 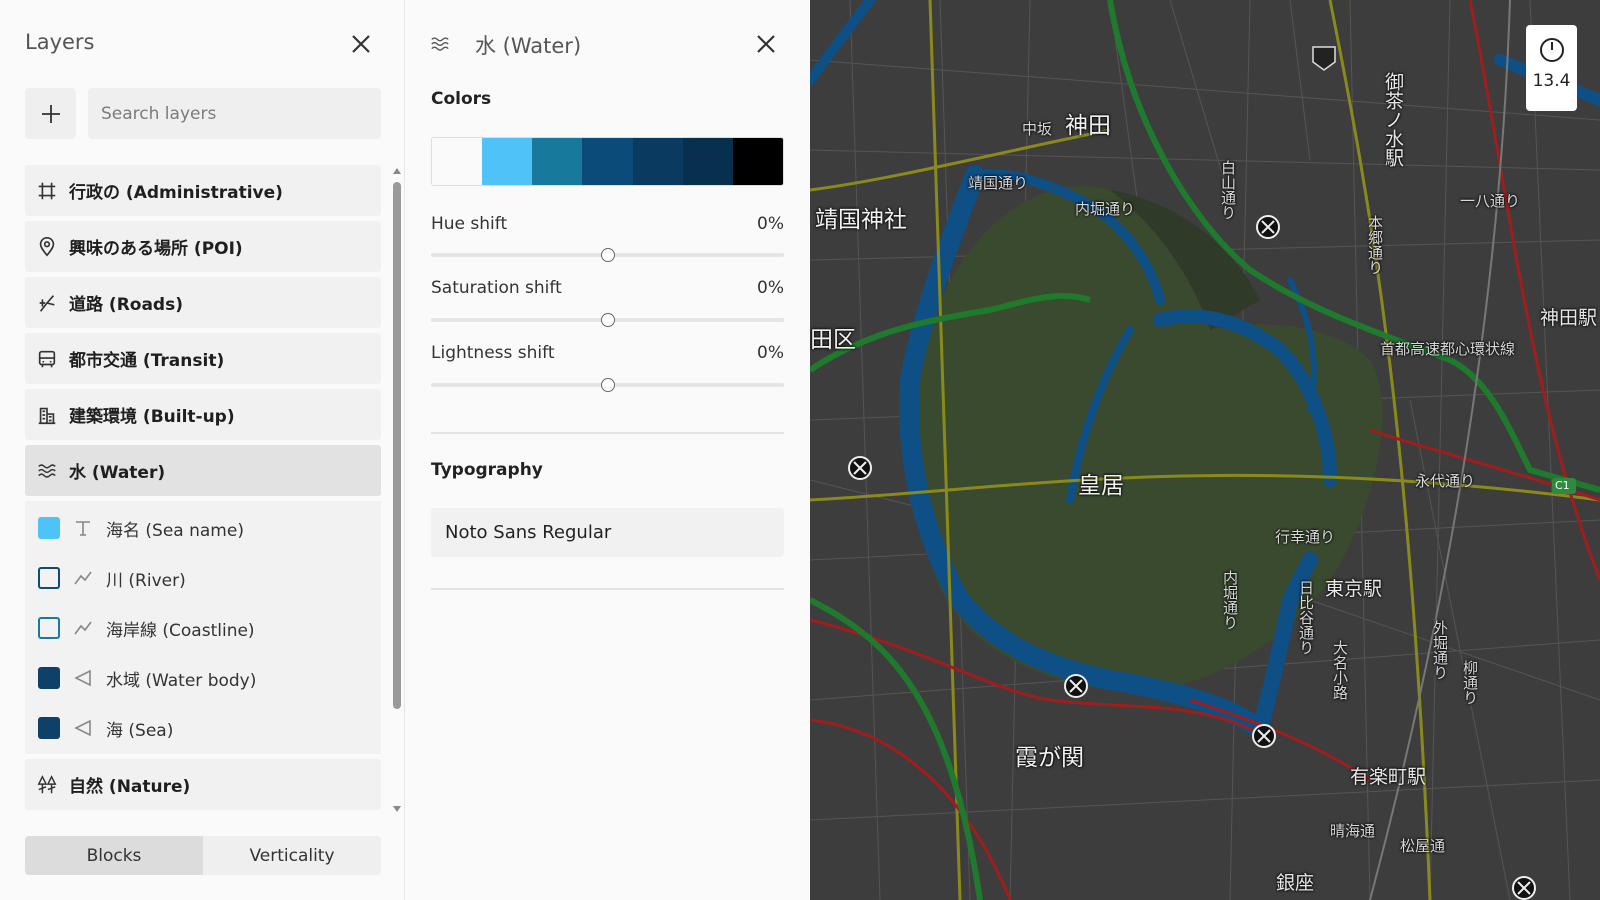 What do you see at coordinates (1306, 617) in the screenshot?
I see `map-label-hibiya-dori: 日比谷通り` at bounding box center [1306, 617].